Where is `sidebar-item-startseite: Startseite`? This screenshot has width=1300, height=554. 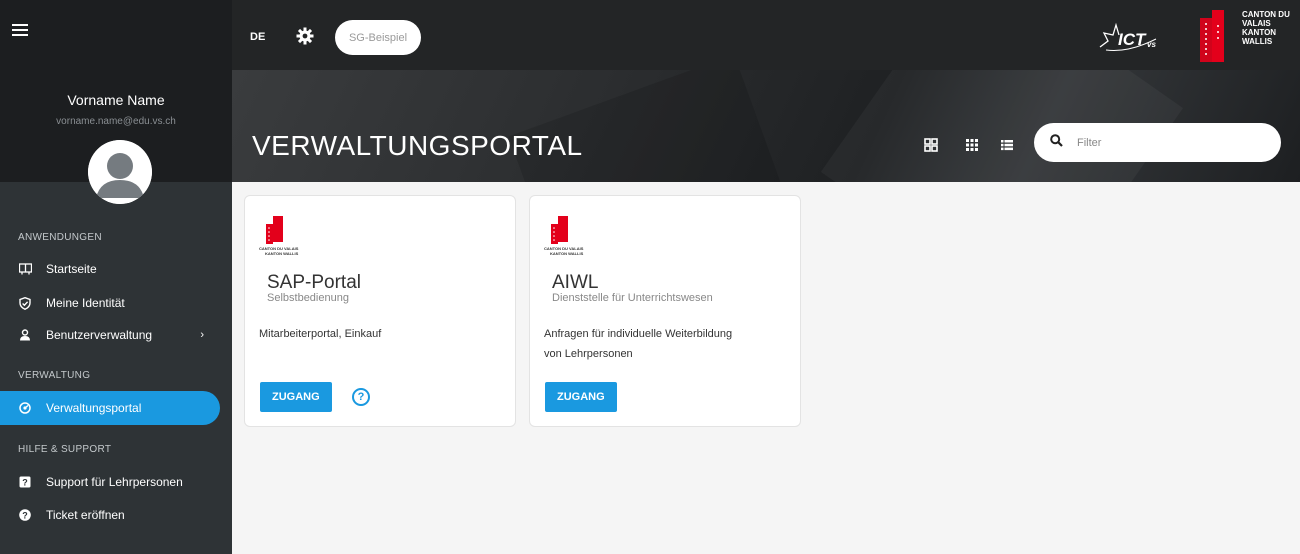 sidebar-item-startseite: Startseite is located at coordinates (110, 269).